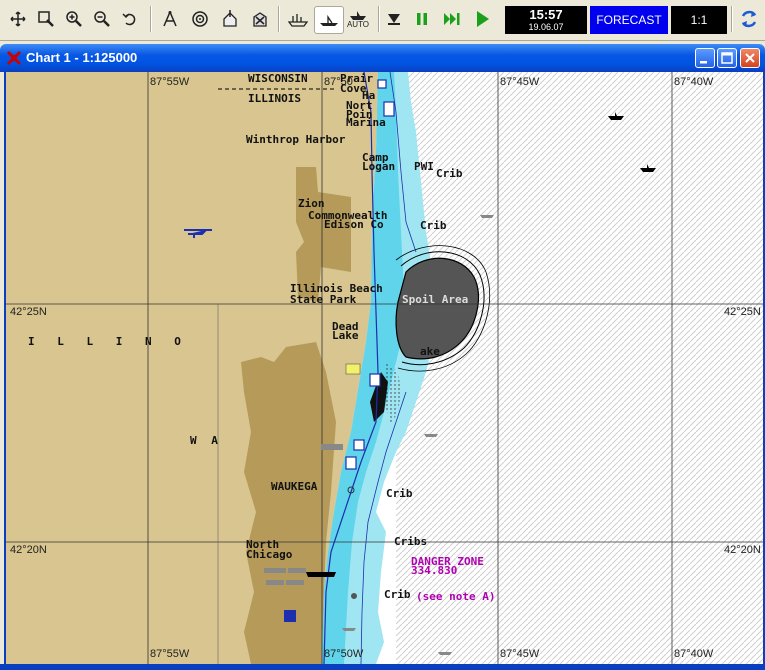 The width and height of the screenshot is (765, 670). What do you see at coordinates (345, 335) in the screenshot?
I see `label-lake: Lake` at bounding box center [345, 335].